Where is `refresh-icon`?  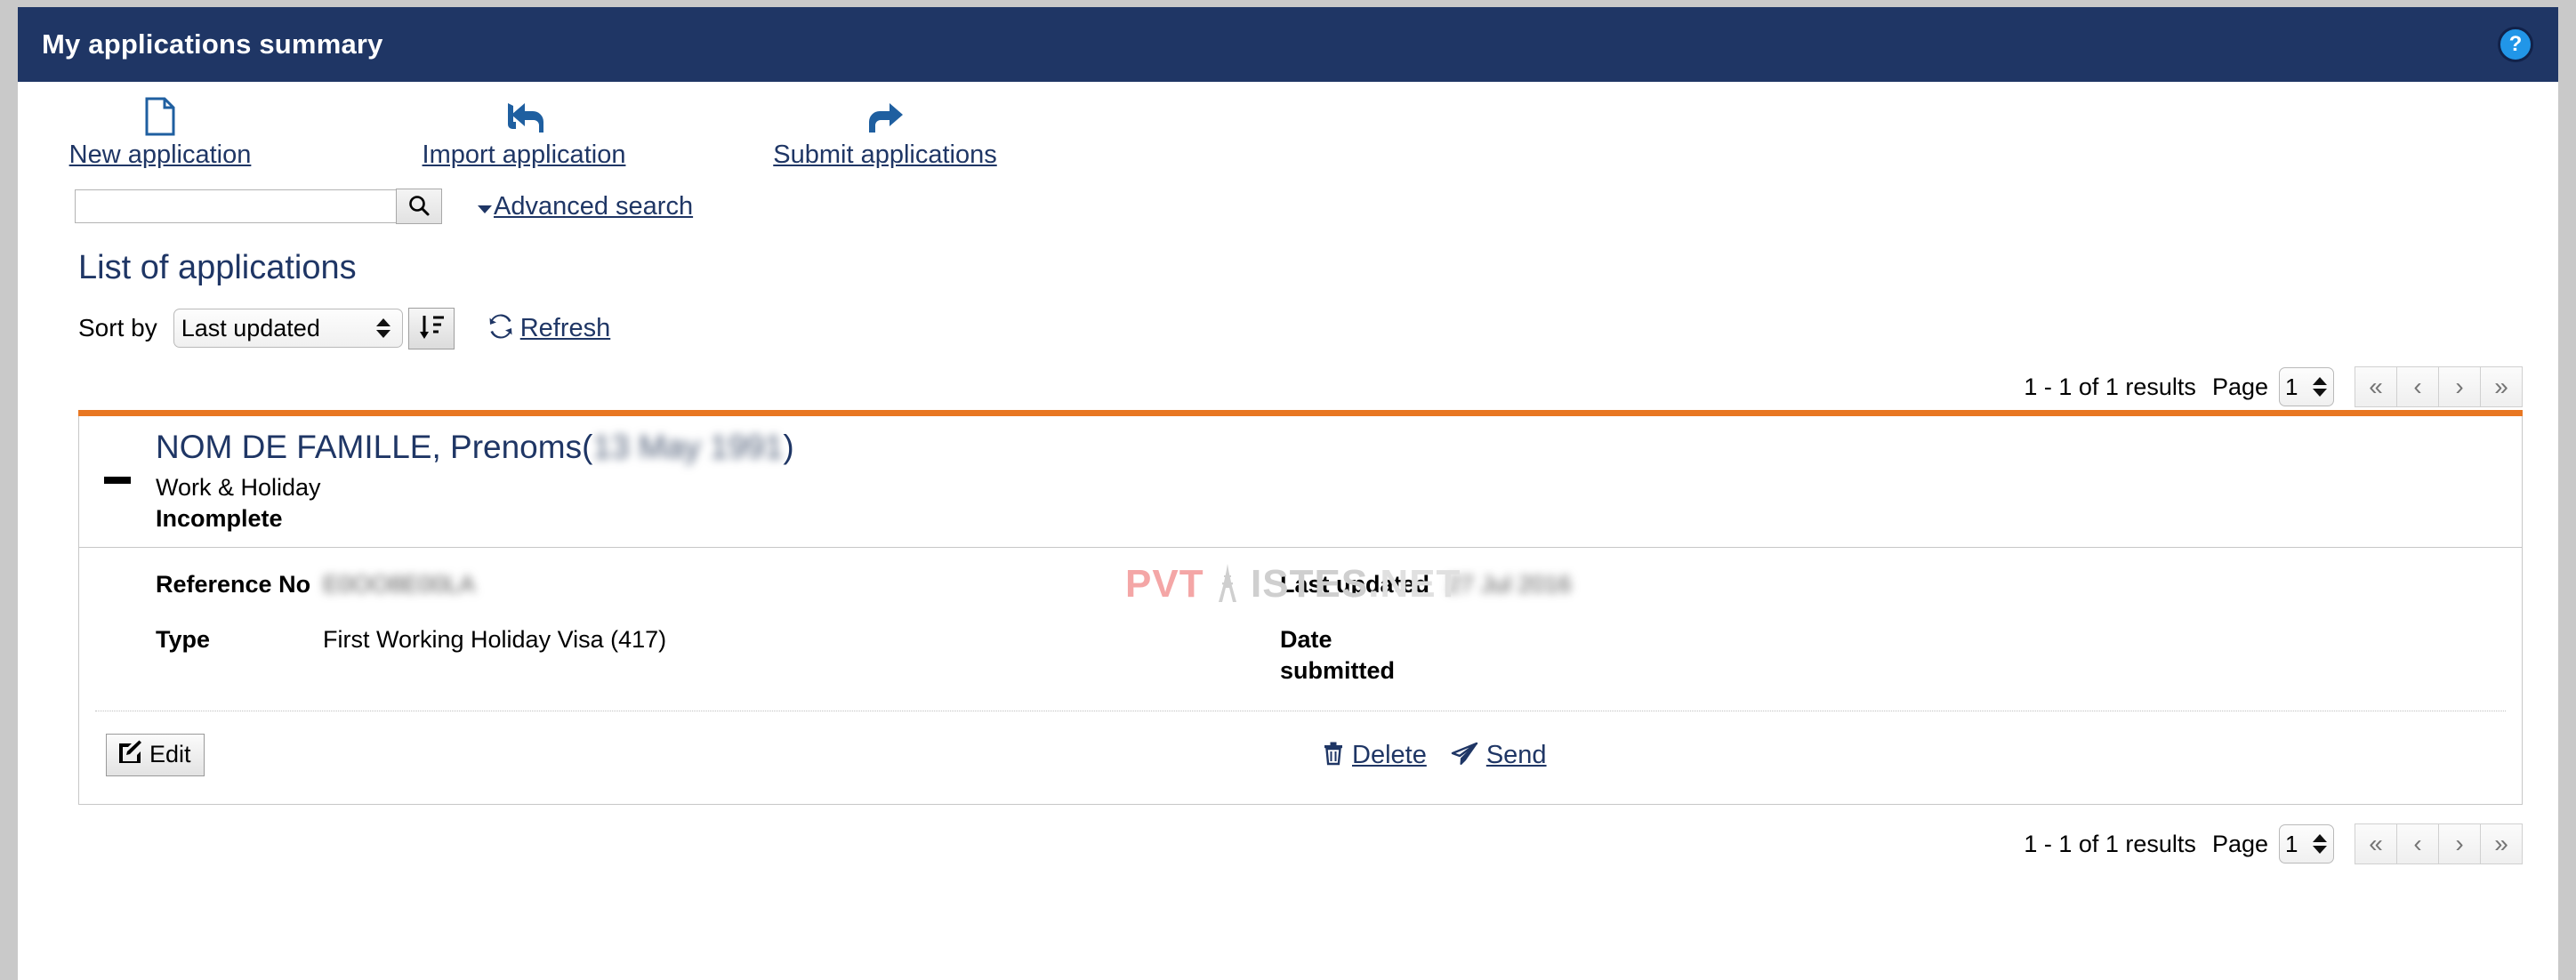
refresh-icon is located at coordinates (500, 328).